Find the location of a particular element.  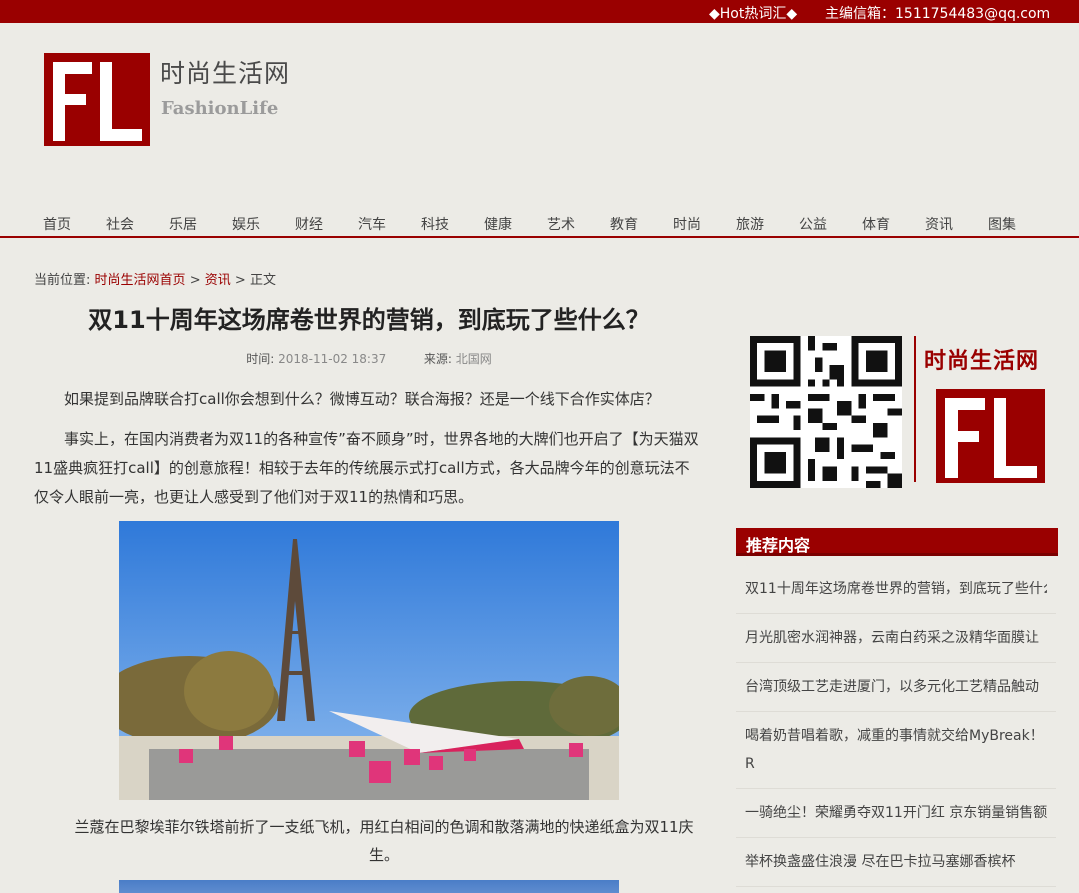

nav-item-fashion: 时尚 is located at coordinates (687, 224).